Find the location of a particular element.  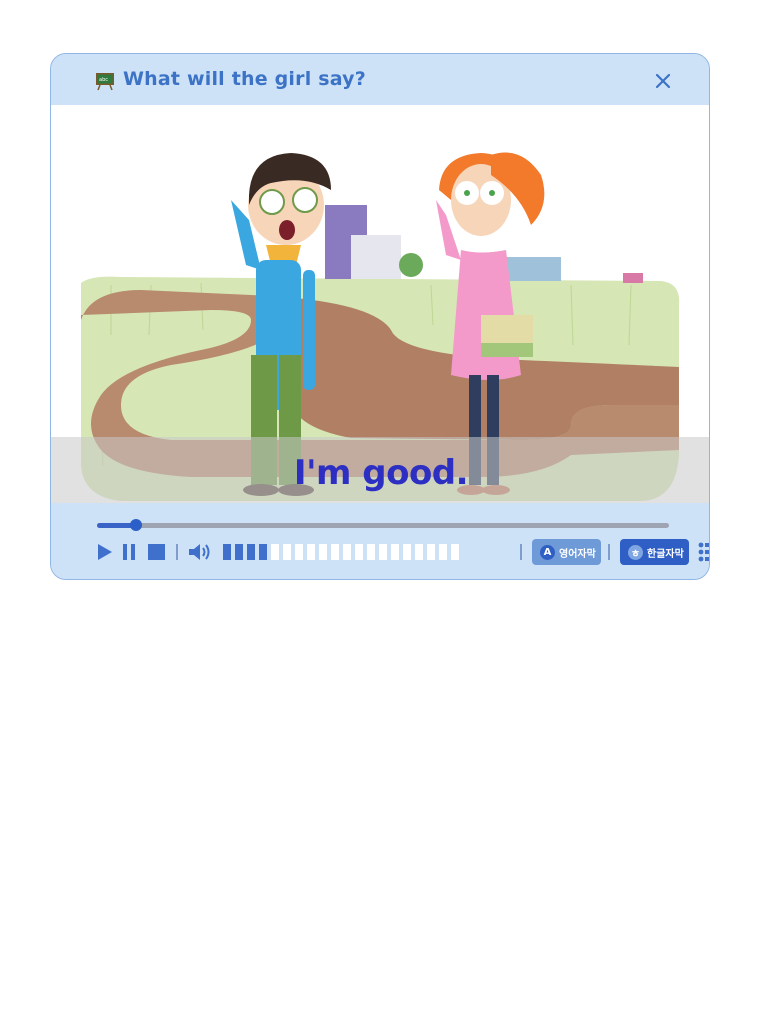

korean-caption-label: 한글자막 is located at coordinates (665, 554).